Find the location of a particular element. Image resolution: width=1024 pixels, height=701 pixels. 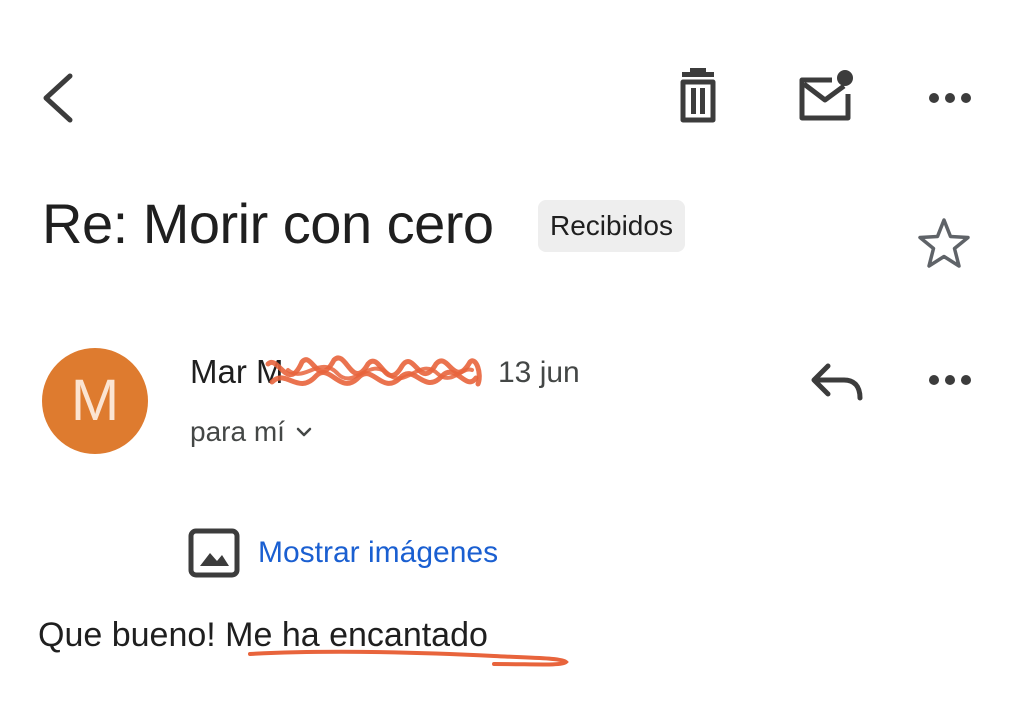

message-more-options-button is located at coordinates (950, 380).